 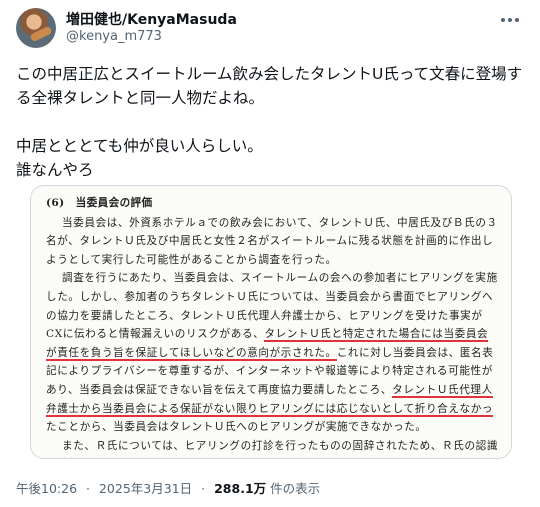 I want to click on document-text: 記によりプライバシーを尊重するが、インターネットや報道等により特定される可能性が, so click(x=269, y=371).